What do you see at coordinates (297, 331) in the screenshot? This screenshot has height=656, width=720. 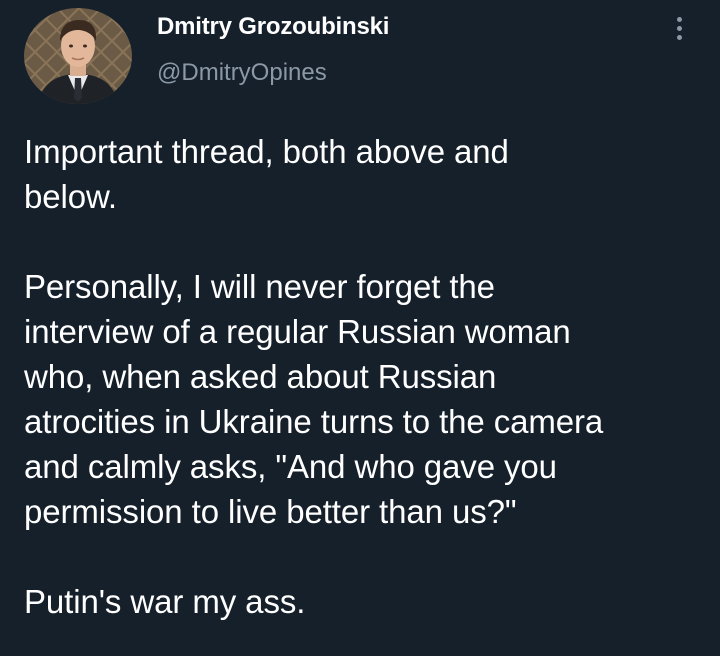 I see `tweet-line: interview of a regular Russian woman` at bounding box center [297, 331].